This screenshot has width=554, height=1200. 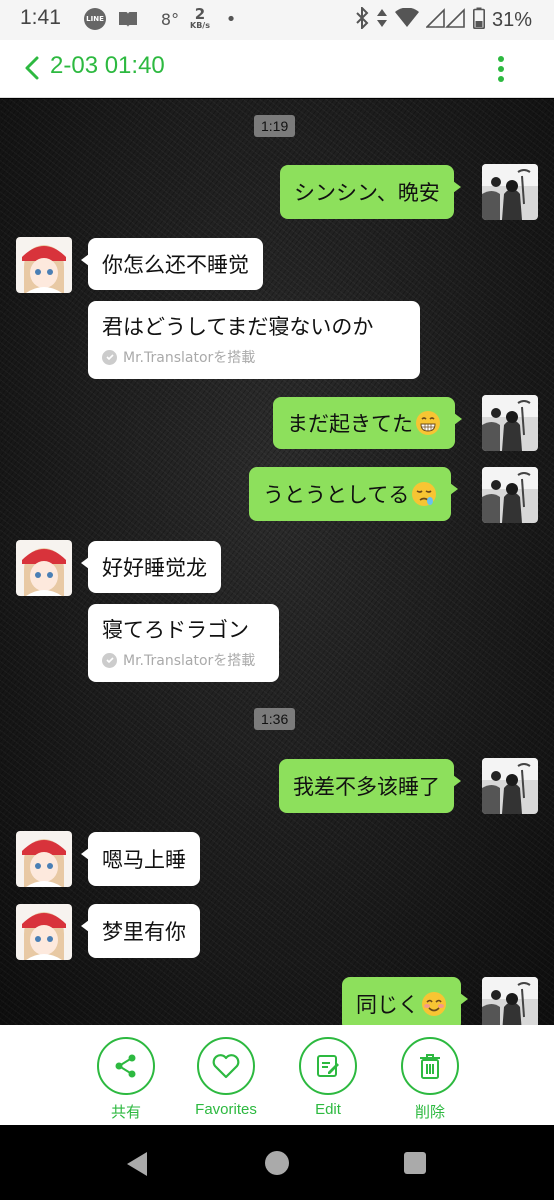 I want to click on message-bubble-sent: まだ起きてた, so click(x=367, y=423).